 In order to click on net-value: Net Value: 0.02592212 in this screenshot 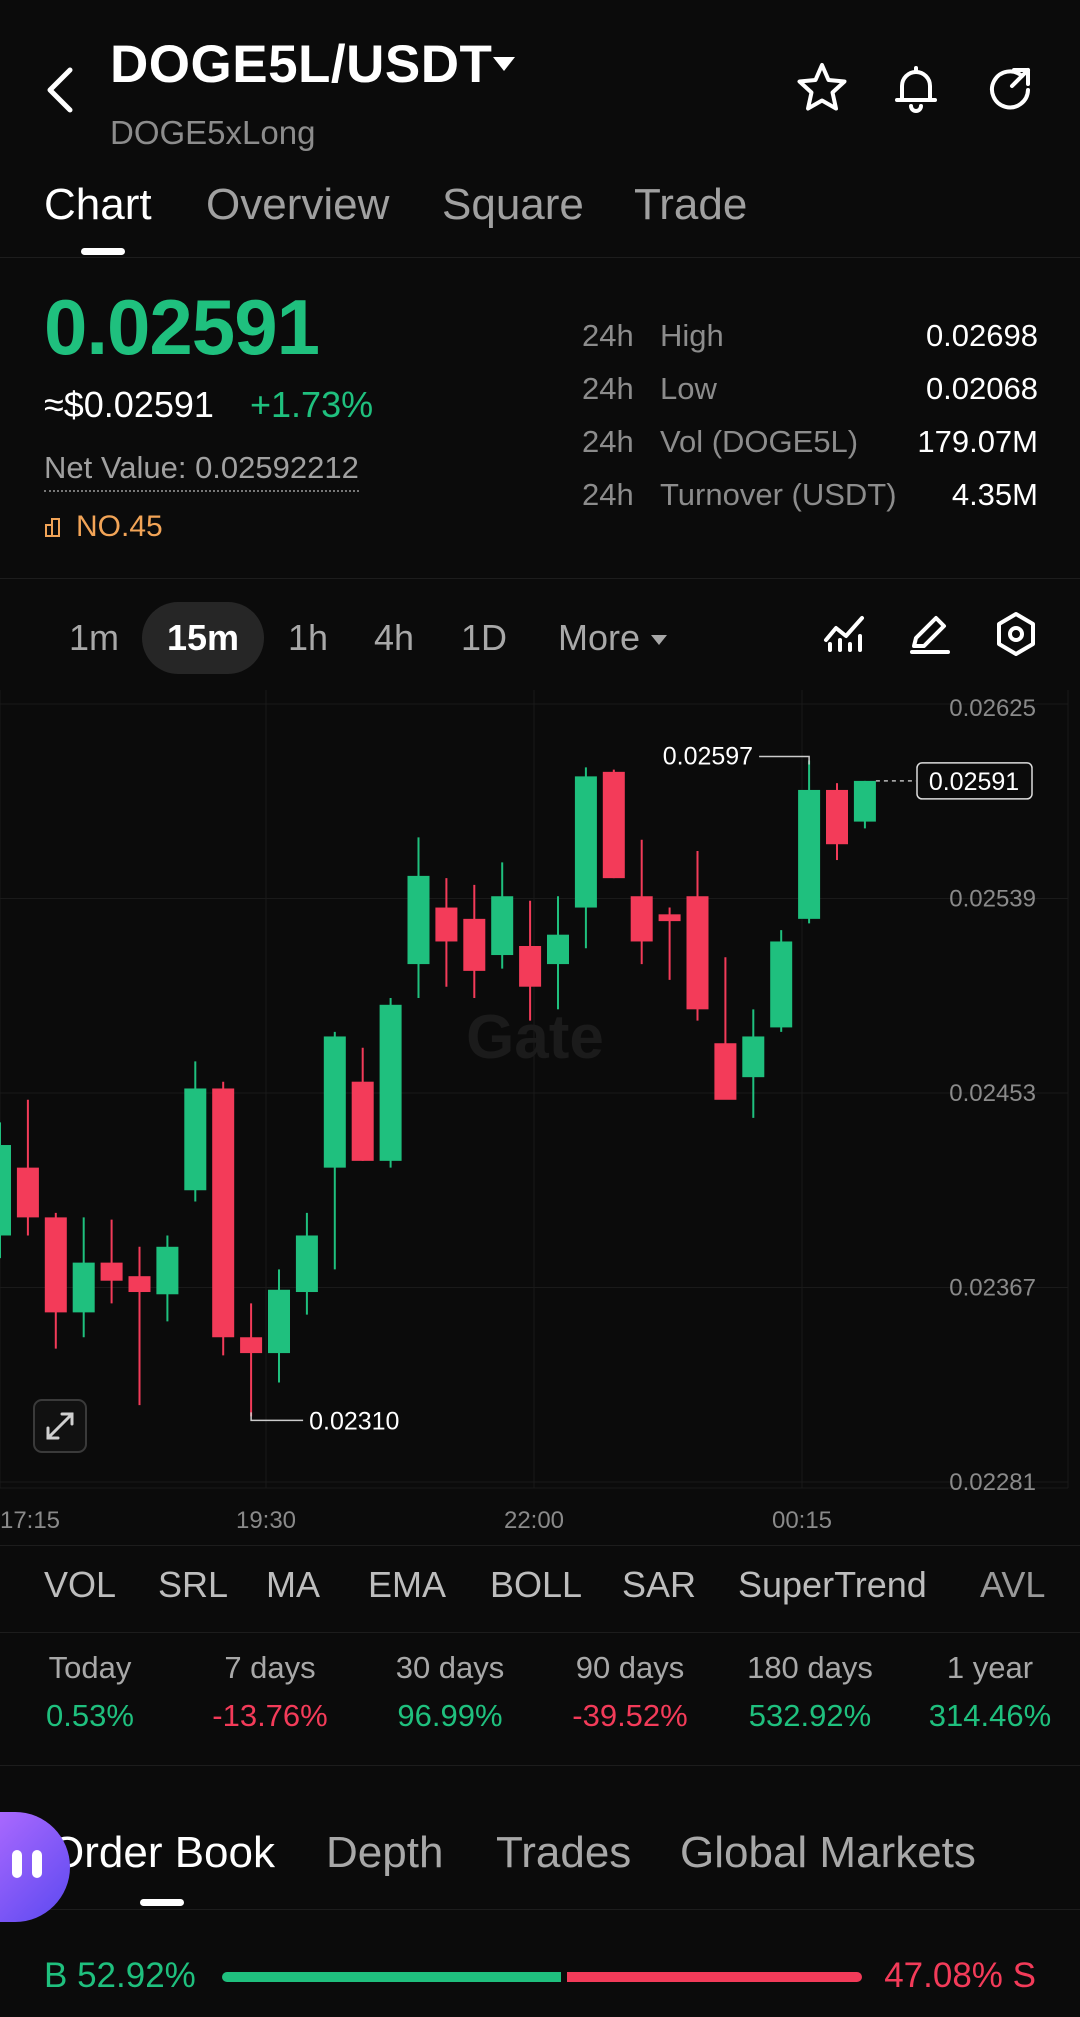, I will do `click(201, 471)`.